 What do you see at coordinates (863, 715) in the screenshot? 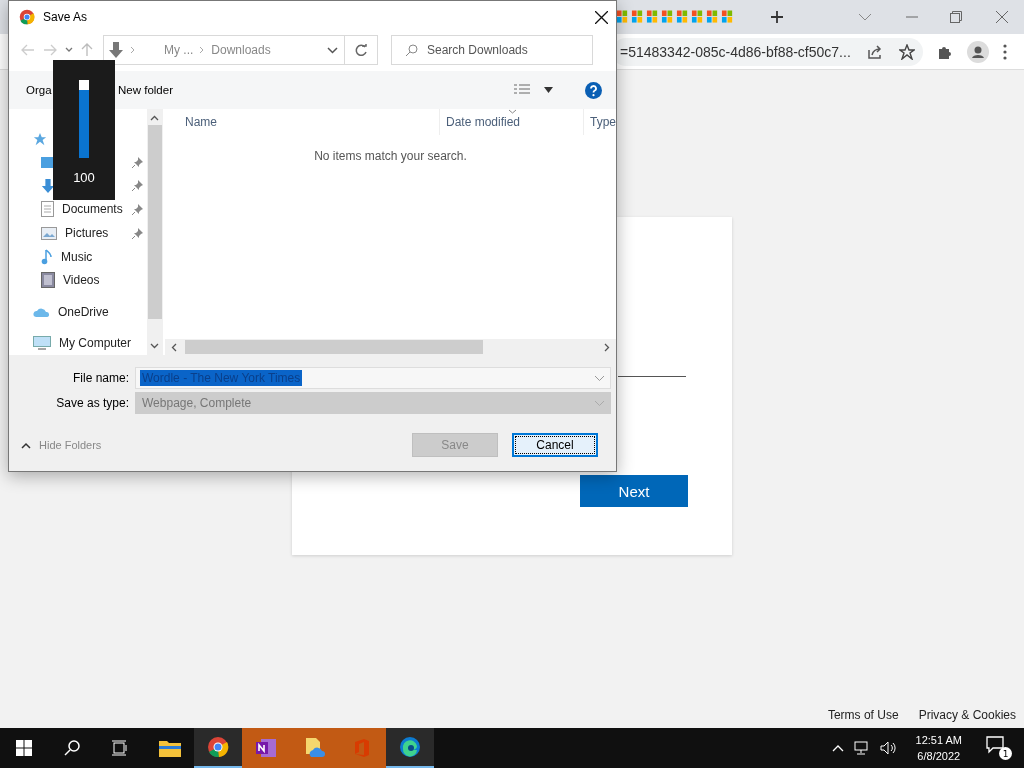
I see `footer-link: Terms of Use` at bounding box center [863, 715].